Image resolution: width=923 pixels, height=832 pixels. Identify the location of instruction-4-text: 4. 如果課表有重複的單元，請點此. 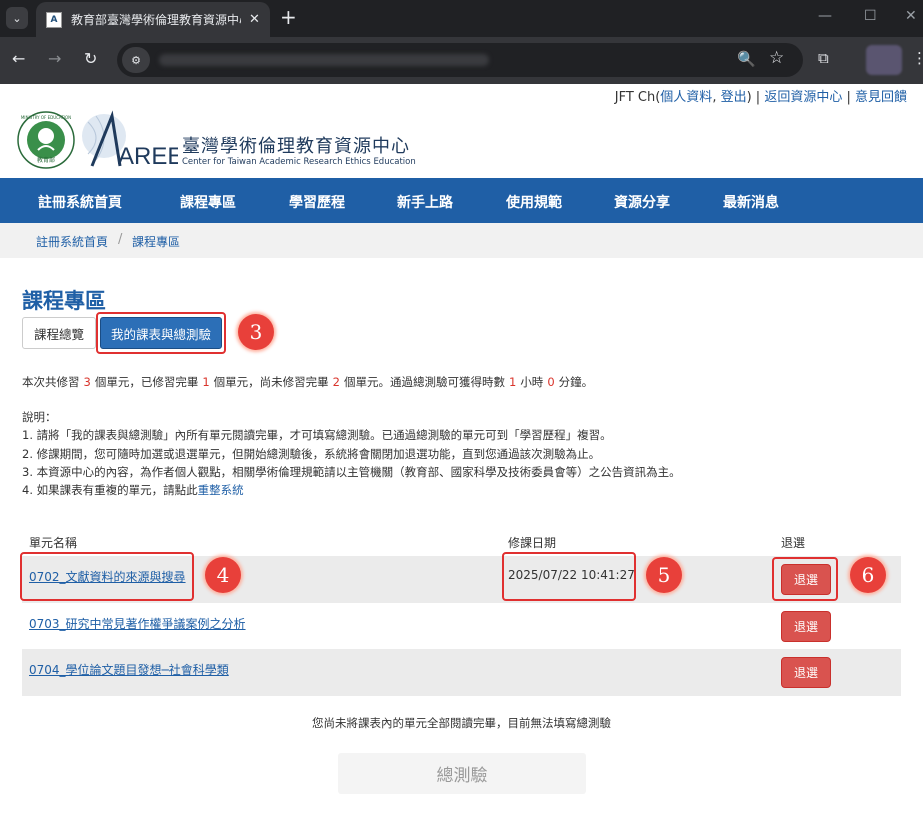
(110, 490).